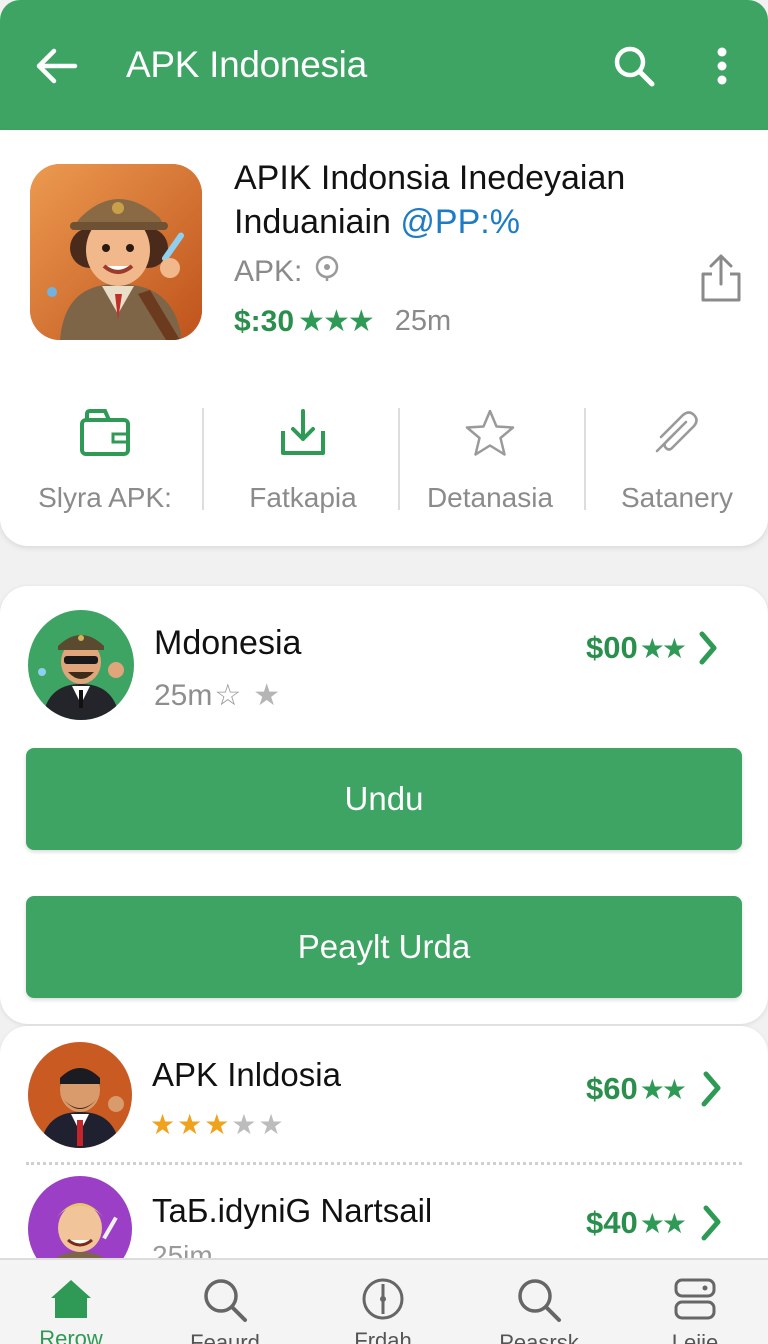 The height and width of the screenshot is (1344, 768). Describe the element at coordinates (71, 1335) in the screenshot. I see `tab-label: Rerow` at that location.